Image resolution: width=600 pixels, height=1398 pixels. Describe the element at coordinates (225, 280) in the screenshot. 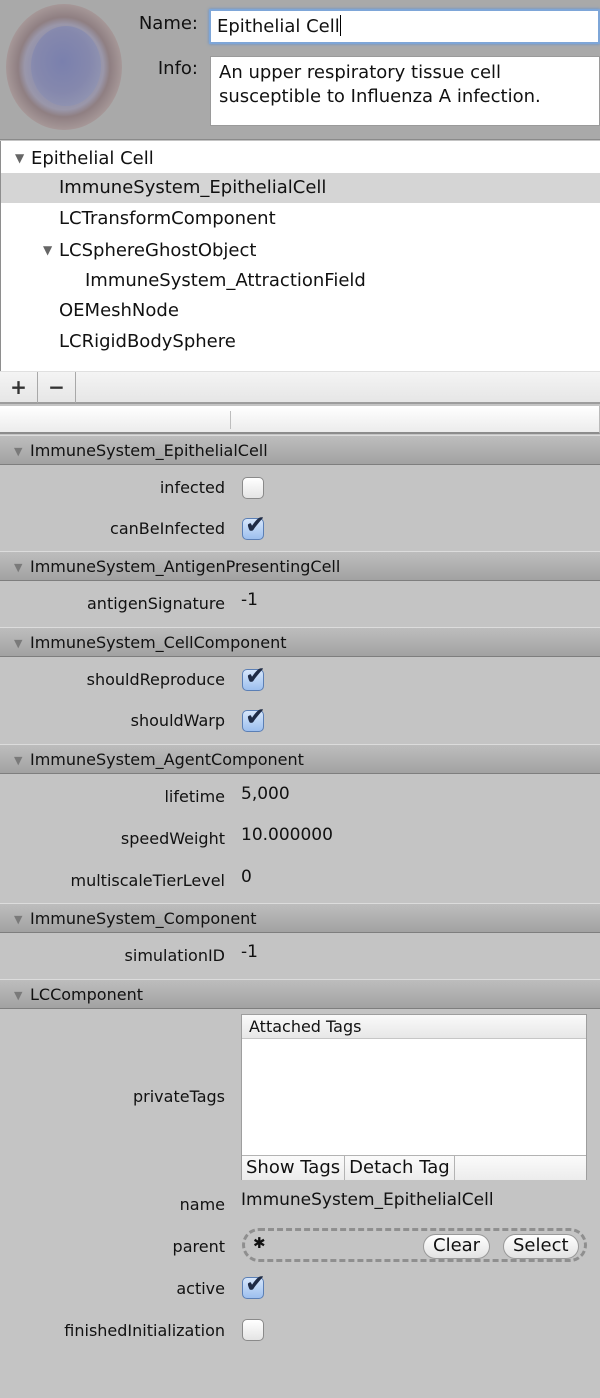

I see `tree-item-label: ImmuneSystem_AttractionField` at that location.